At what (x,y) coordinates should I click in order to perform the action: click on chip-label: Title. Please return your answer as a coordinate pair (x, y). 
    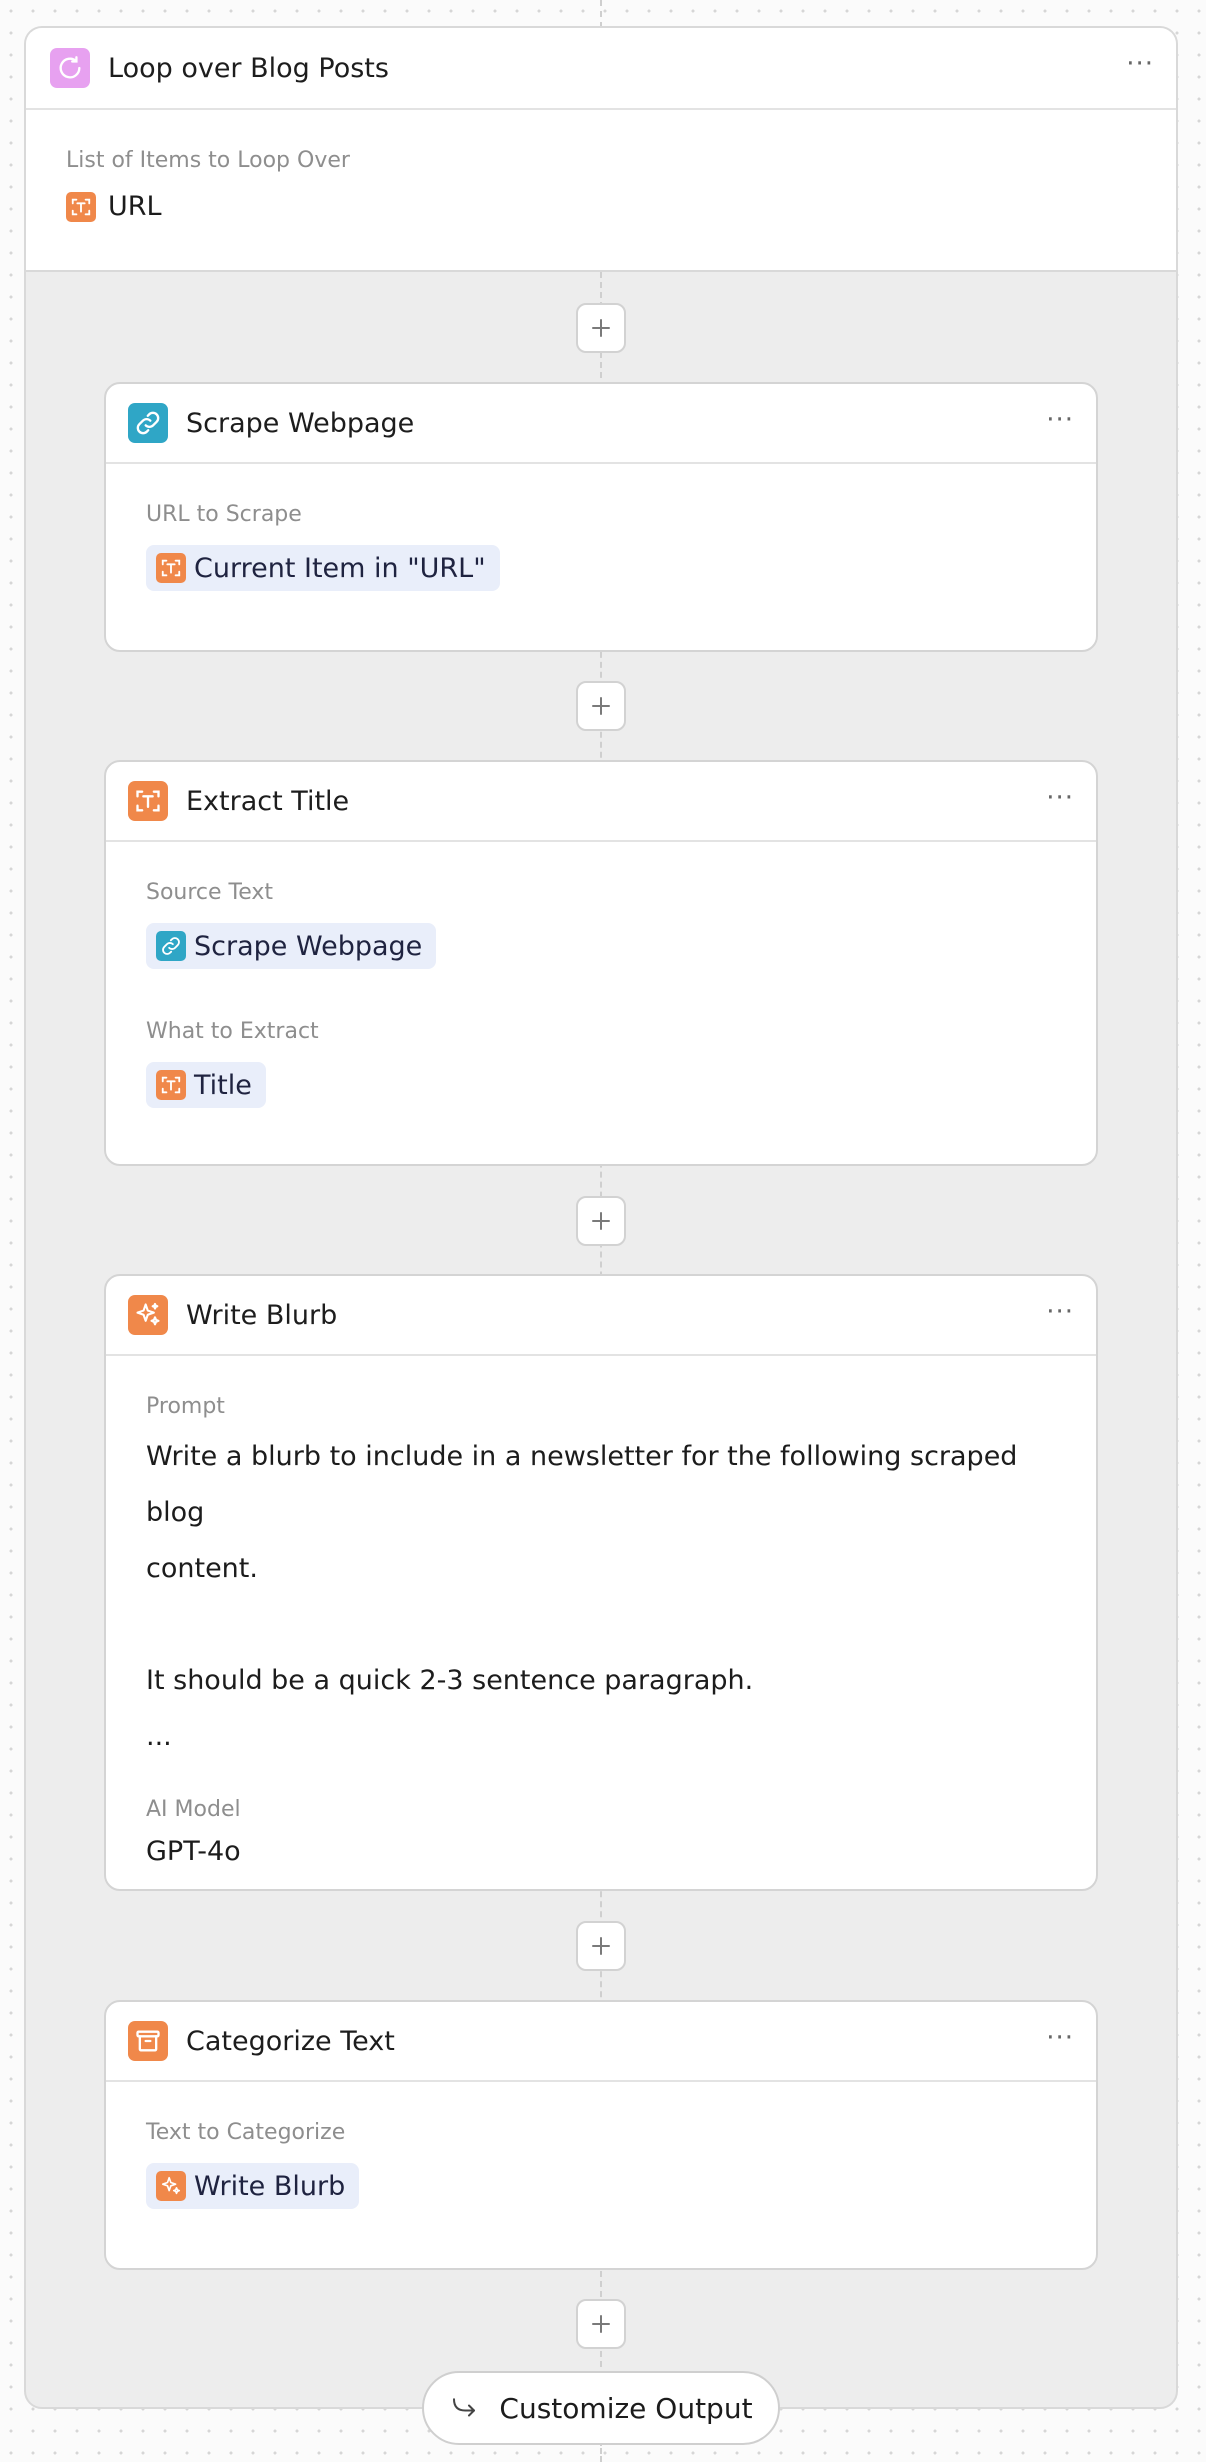
    Looking at the image, I should click on (223, 1085).